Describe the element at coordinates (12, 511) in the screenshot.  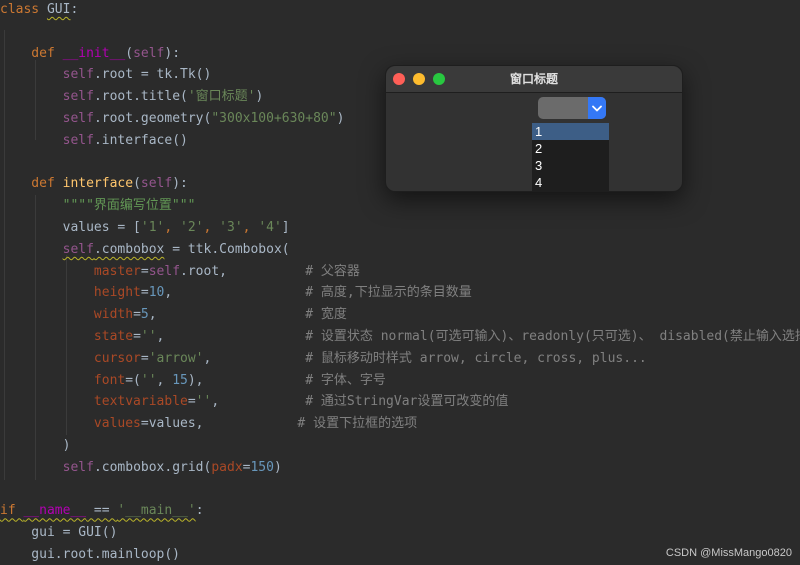
I see `code-token: if` at that location.